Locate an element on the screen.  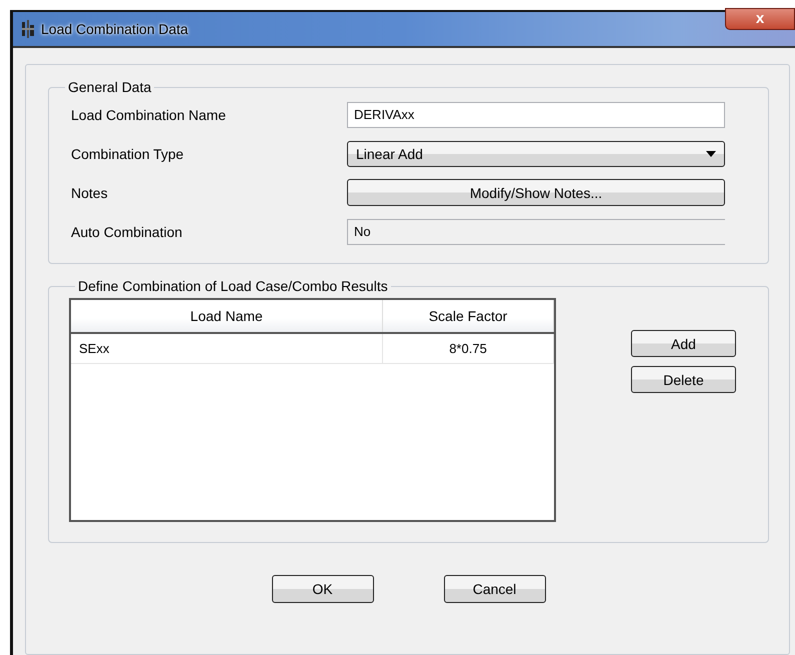
name-field: DERIVAxx is located at coordinates (536, 115).